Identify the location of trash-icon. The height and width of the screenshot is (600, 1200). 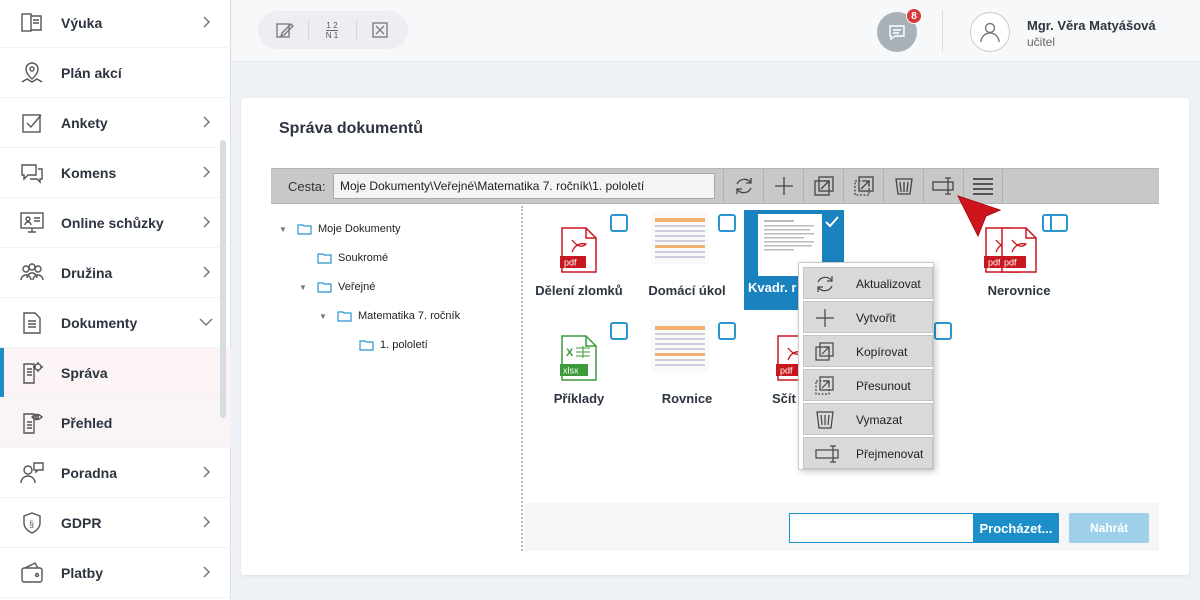
(903, 186).